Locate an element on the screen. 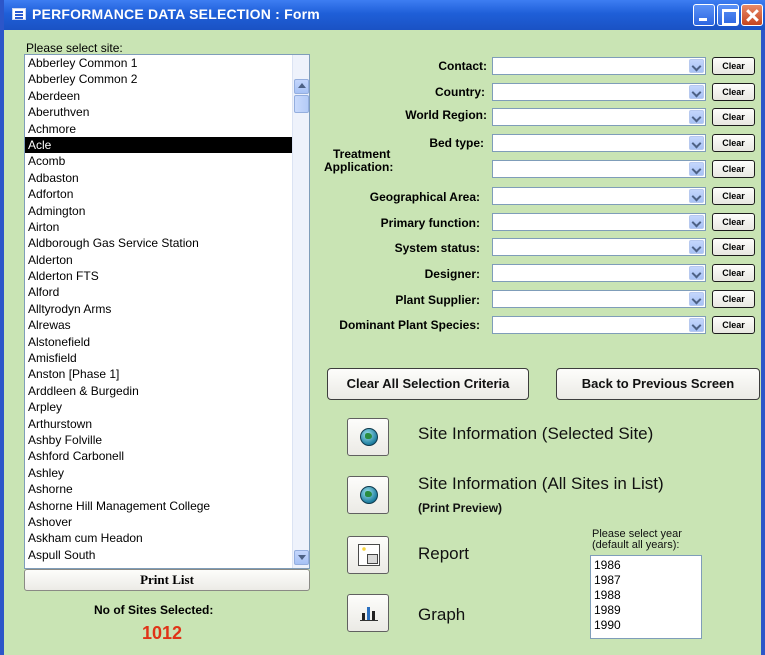  site-list-item: Alstonefield is located at coordinates (158, 342).